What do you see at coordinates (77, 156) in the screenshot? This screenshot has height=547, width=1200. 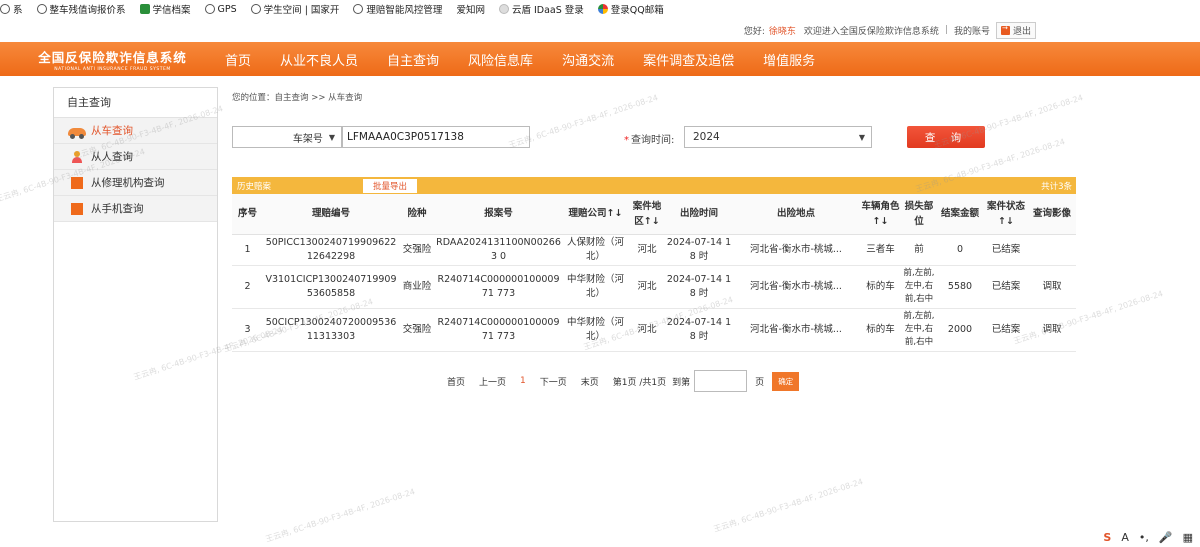 I see `person-icon` at bounding box center [77, 156].